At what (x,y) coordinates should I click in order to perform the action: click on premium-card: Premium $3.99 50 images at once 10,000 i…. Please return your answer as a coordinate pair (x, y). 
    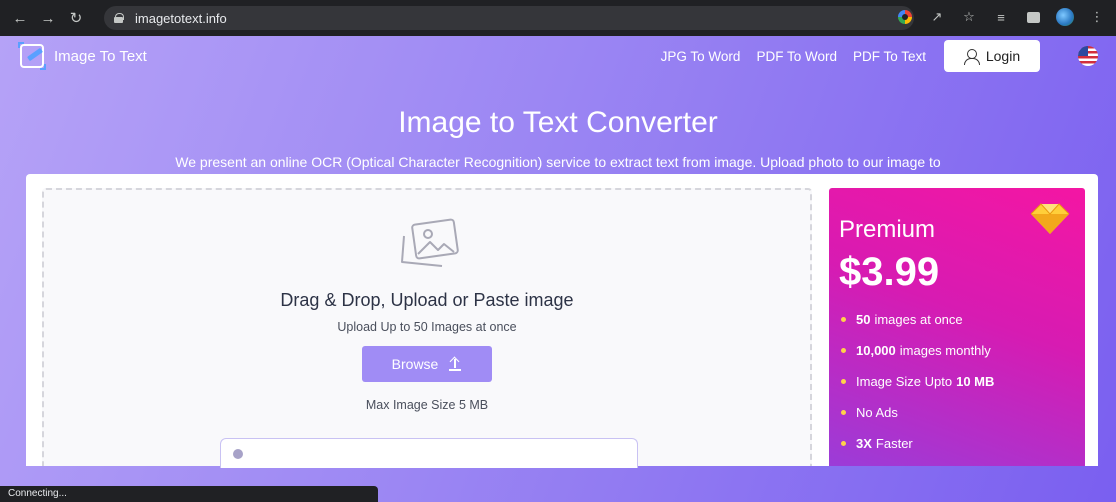
    Looking at the image, I should click on (957, 327).